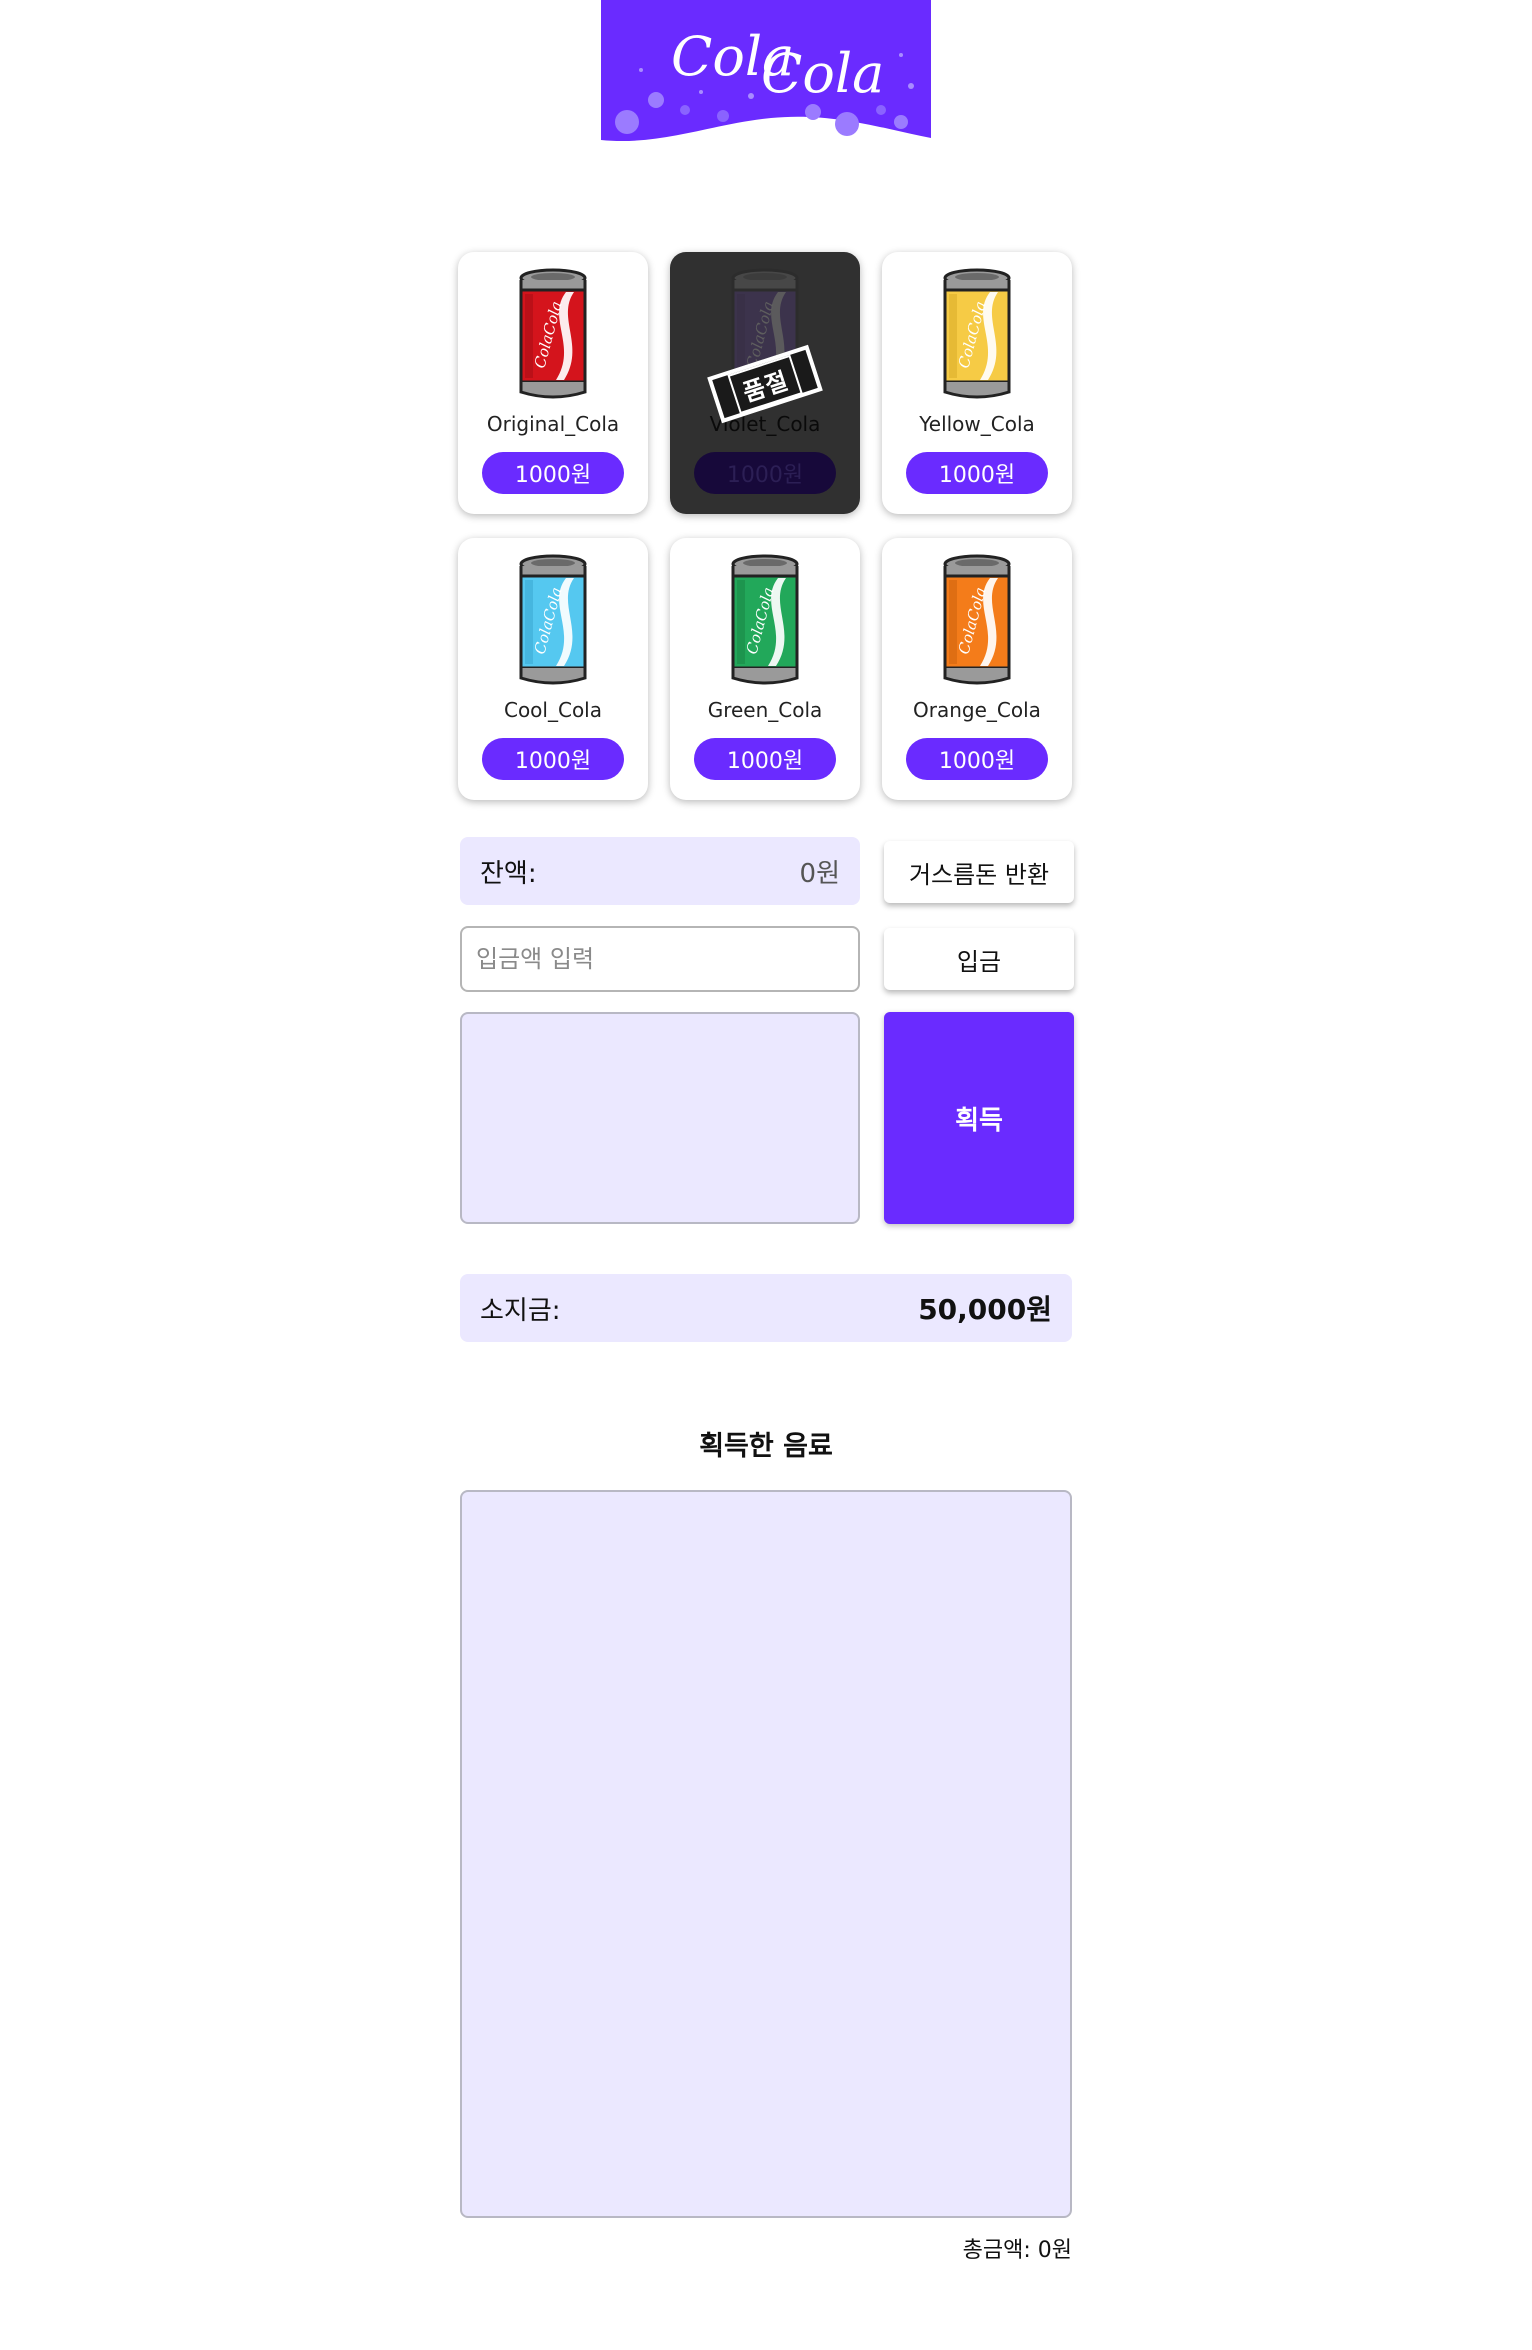  I want to click on product-card: ColaCola Orange_Cola 1000원, so click(977, 669).